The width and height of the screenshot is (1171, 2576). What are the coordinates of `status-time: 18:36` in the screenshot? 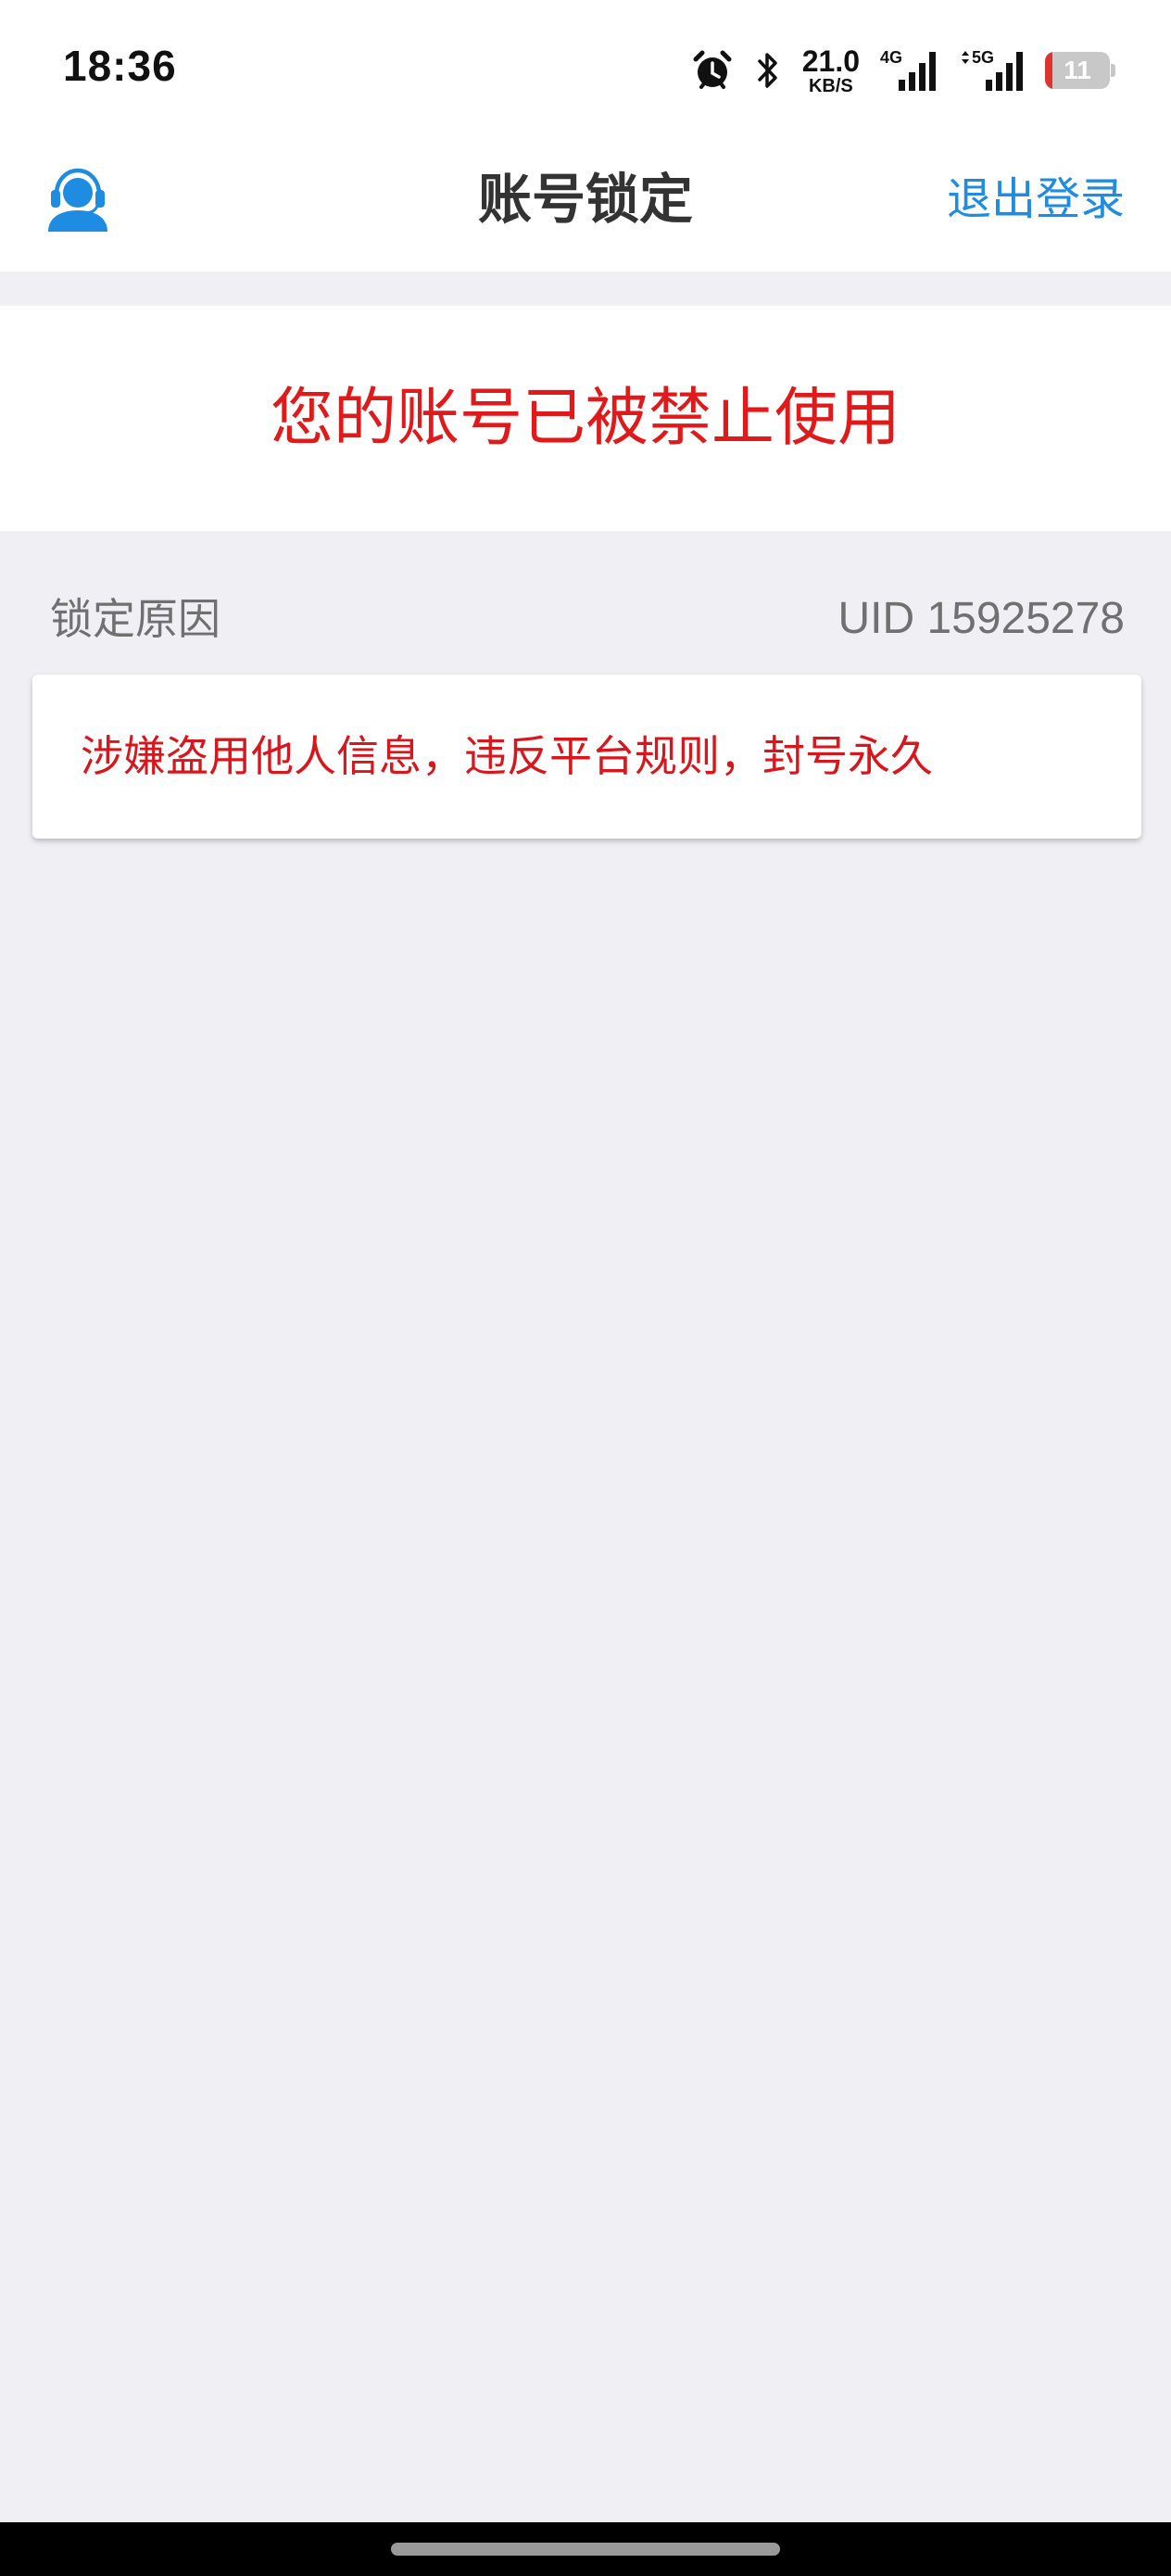 It's located at (120, 66).